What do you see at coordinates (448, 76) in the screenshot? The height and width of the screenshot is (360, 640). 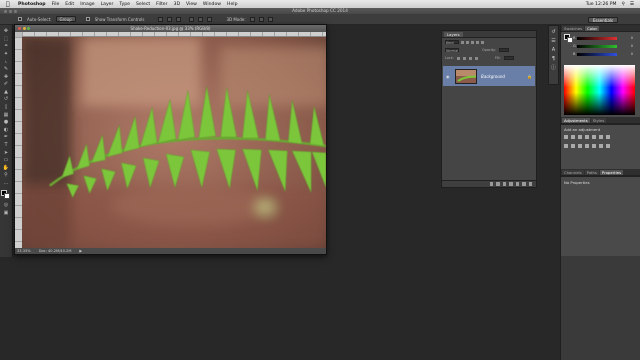 I see `visibility-eye-icon: ◉` at bounding box center [448, 76].